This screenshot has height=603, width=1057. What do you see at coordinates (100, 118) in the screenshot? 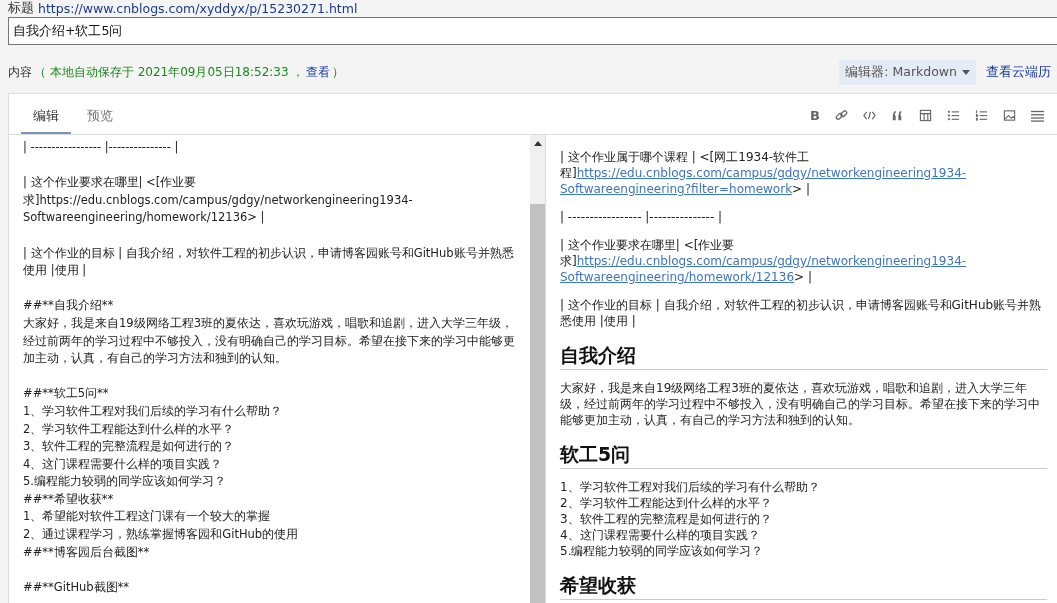
I see `tab: 预览` at bounding box center [100, 118].